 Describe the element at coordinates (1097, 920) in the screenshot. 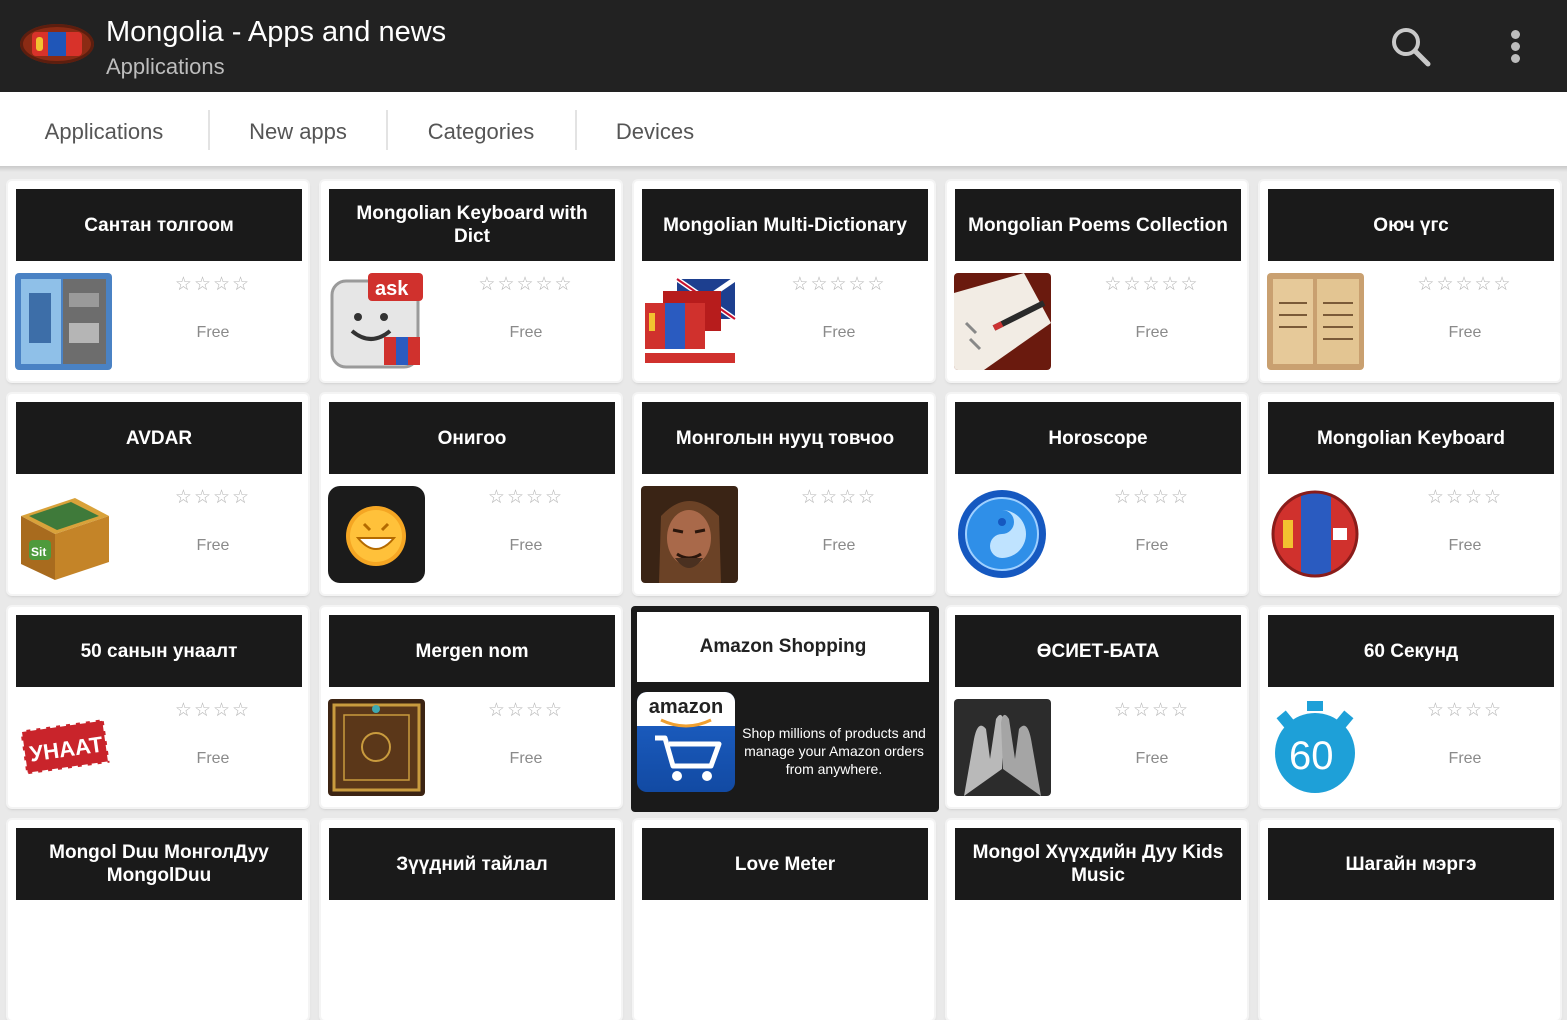

I see `app-card: Mongol Хүүхдийн Дуу Kids Music` at that location.